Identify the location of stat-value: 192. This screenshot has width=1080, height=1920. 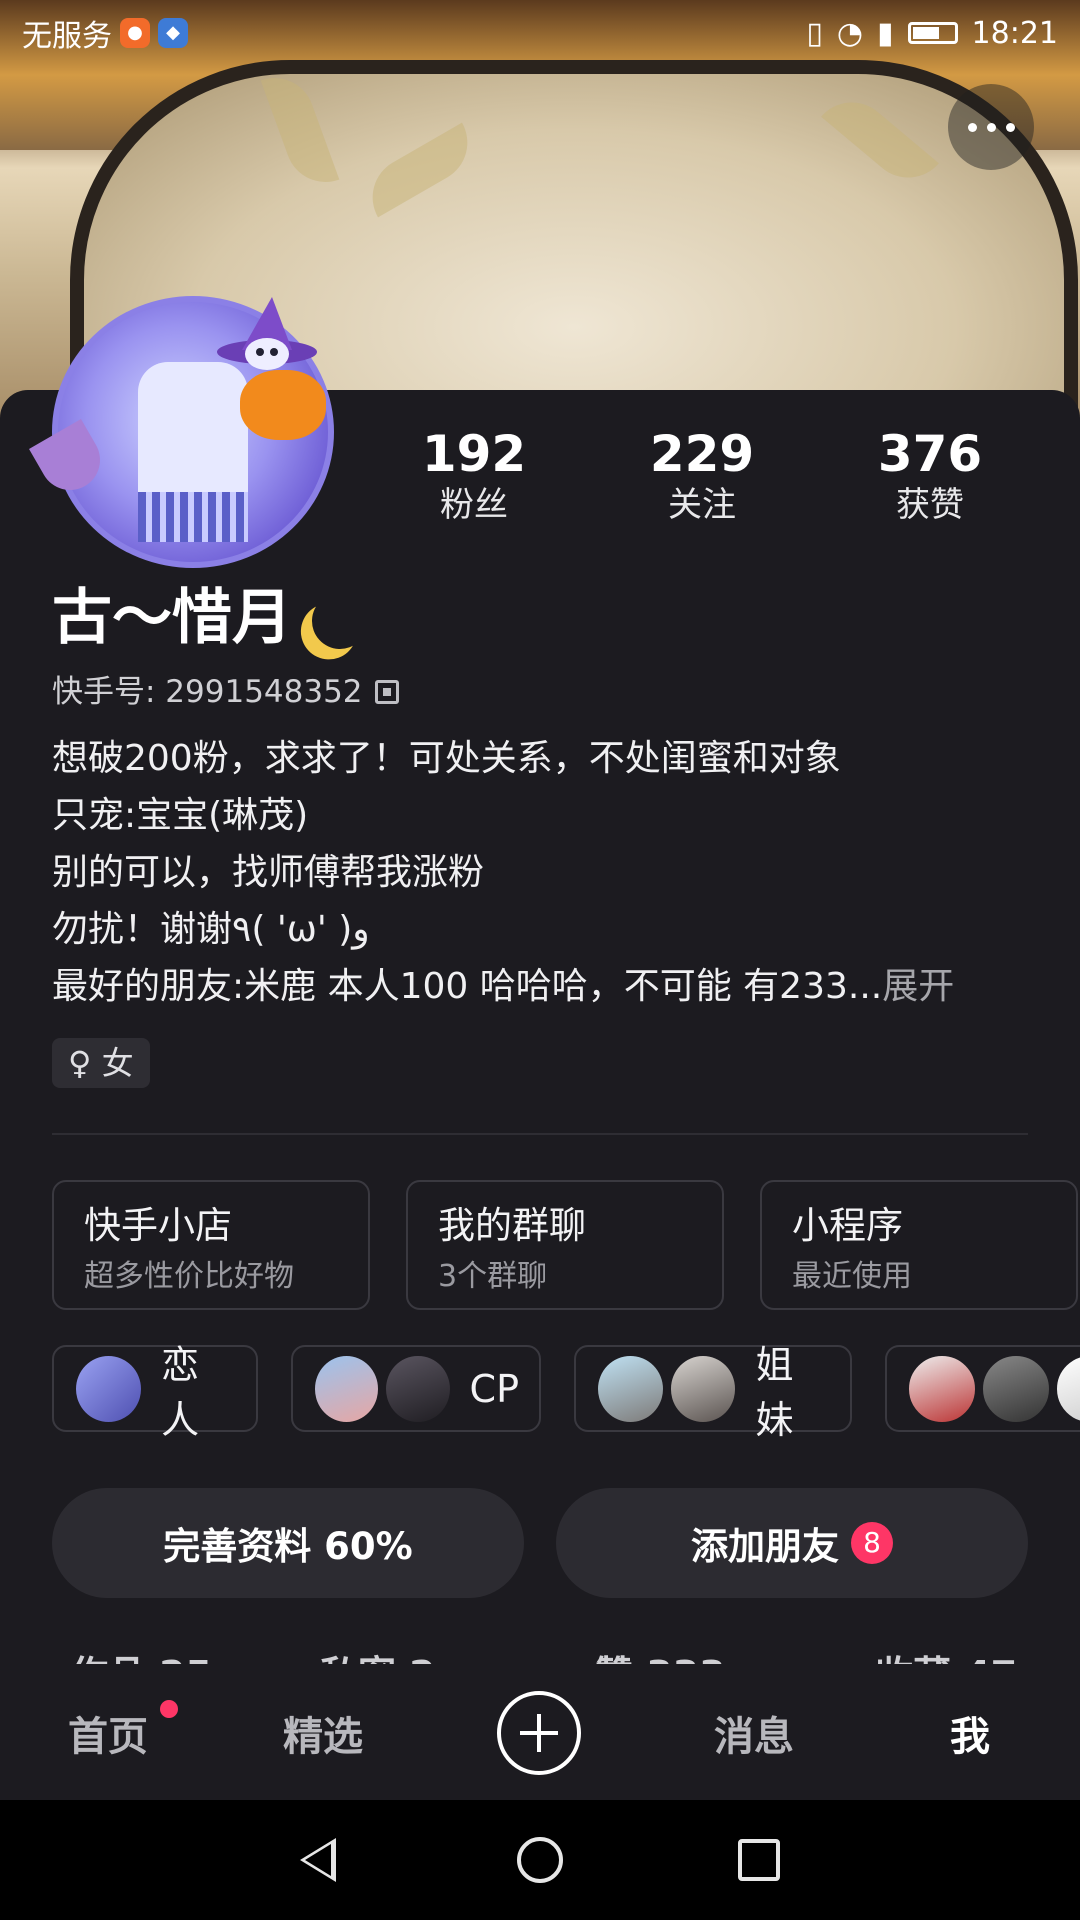
(474, 454).